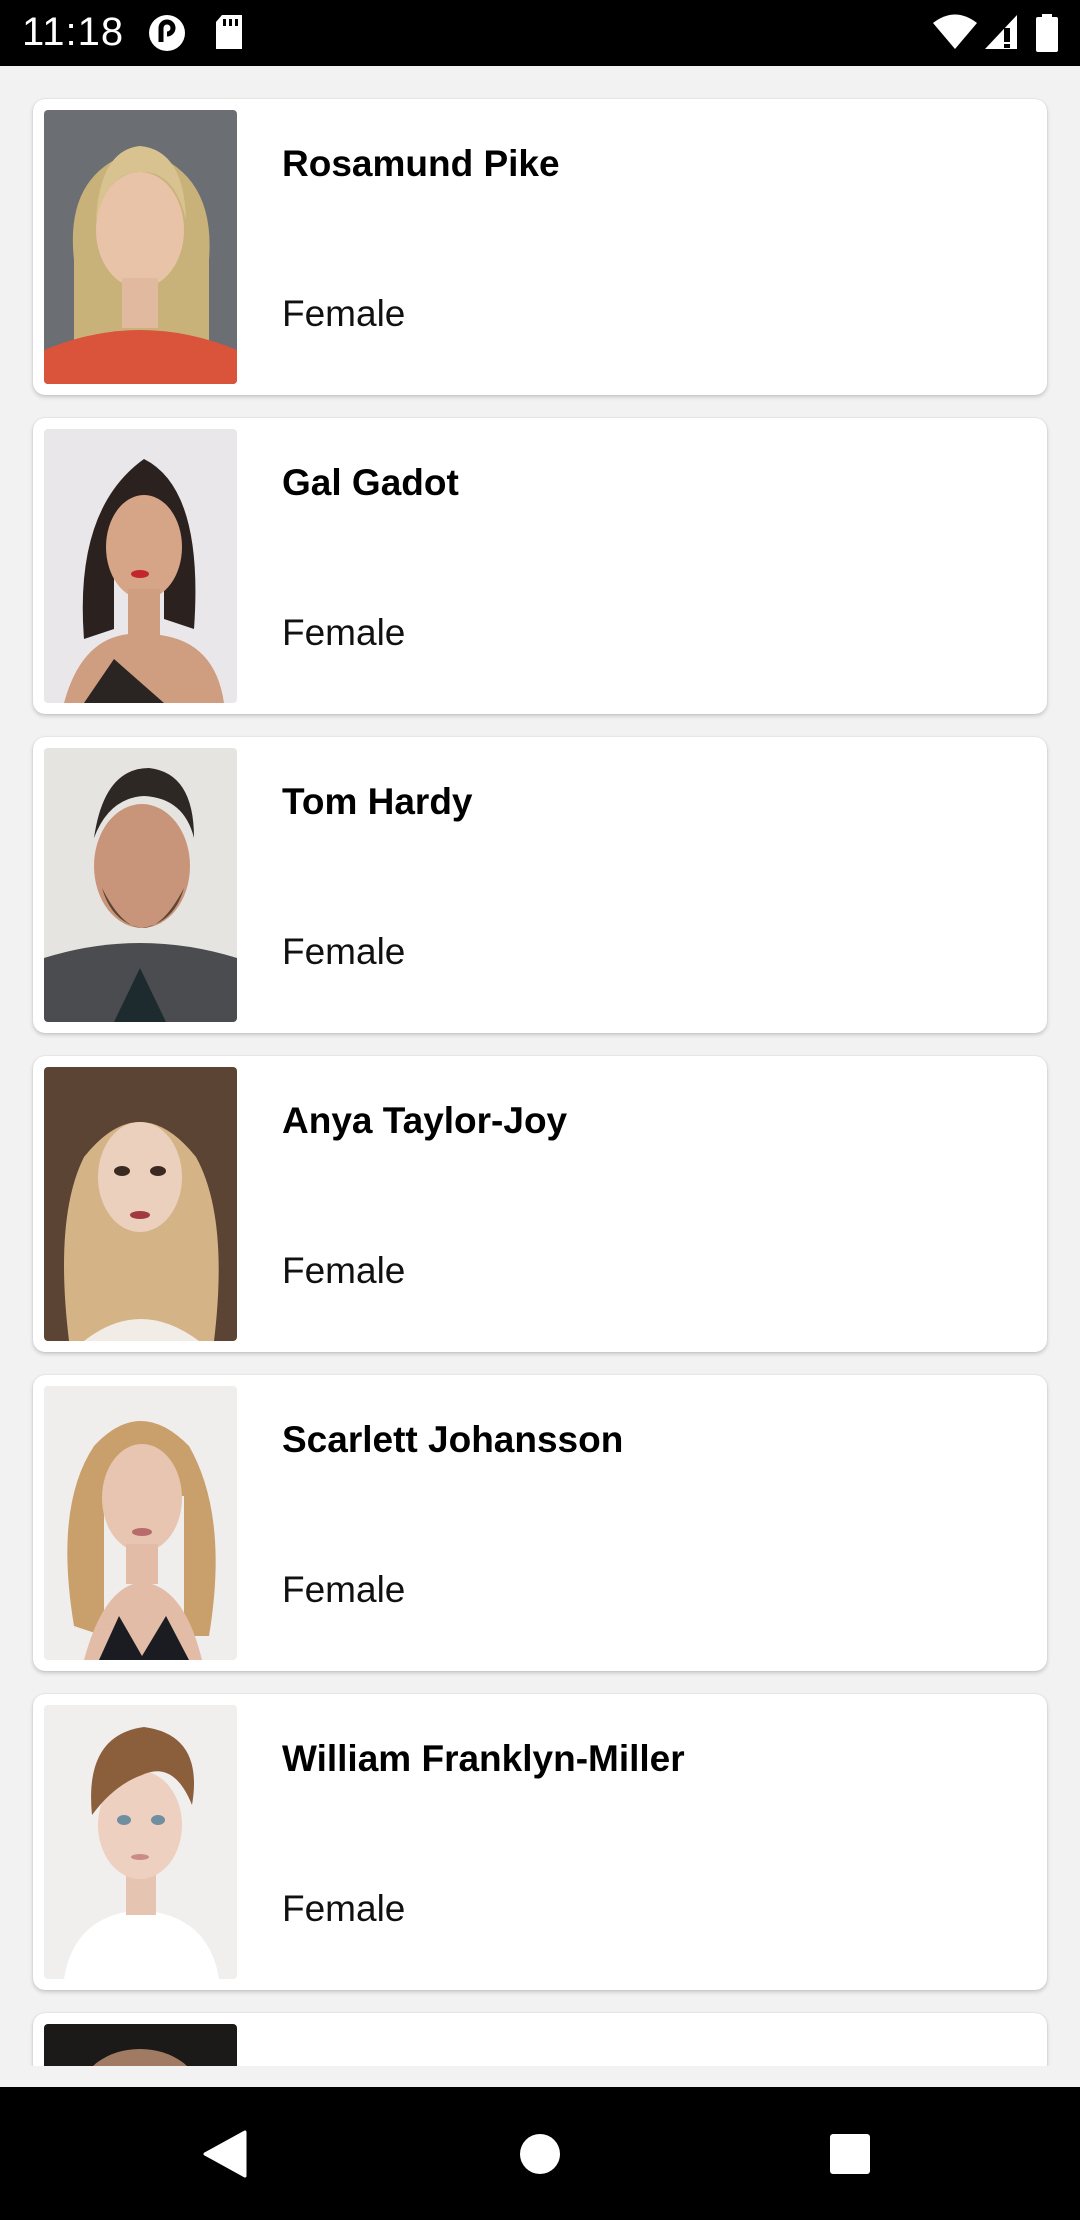 The image size is (1080, 2220). Describe the element at coordinates (453, 1439) in the screenshot. I see `person-name: Scarlett Johansson` at that location.